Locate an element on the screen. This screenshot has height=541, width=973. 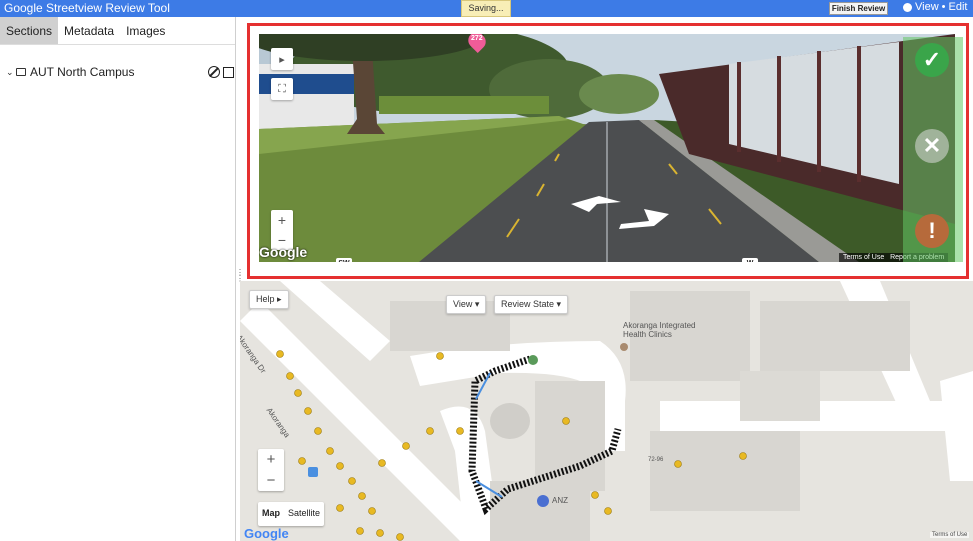
tree-item-aut-north-campus: ⌄ AUT North Campus is located at coordinates (120, 72).